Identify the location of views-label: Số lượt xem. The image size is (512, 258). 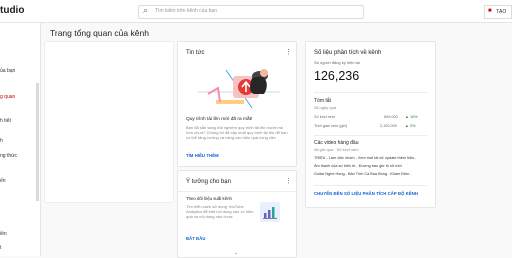
(324, 117).